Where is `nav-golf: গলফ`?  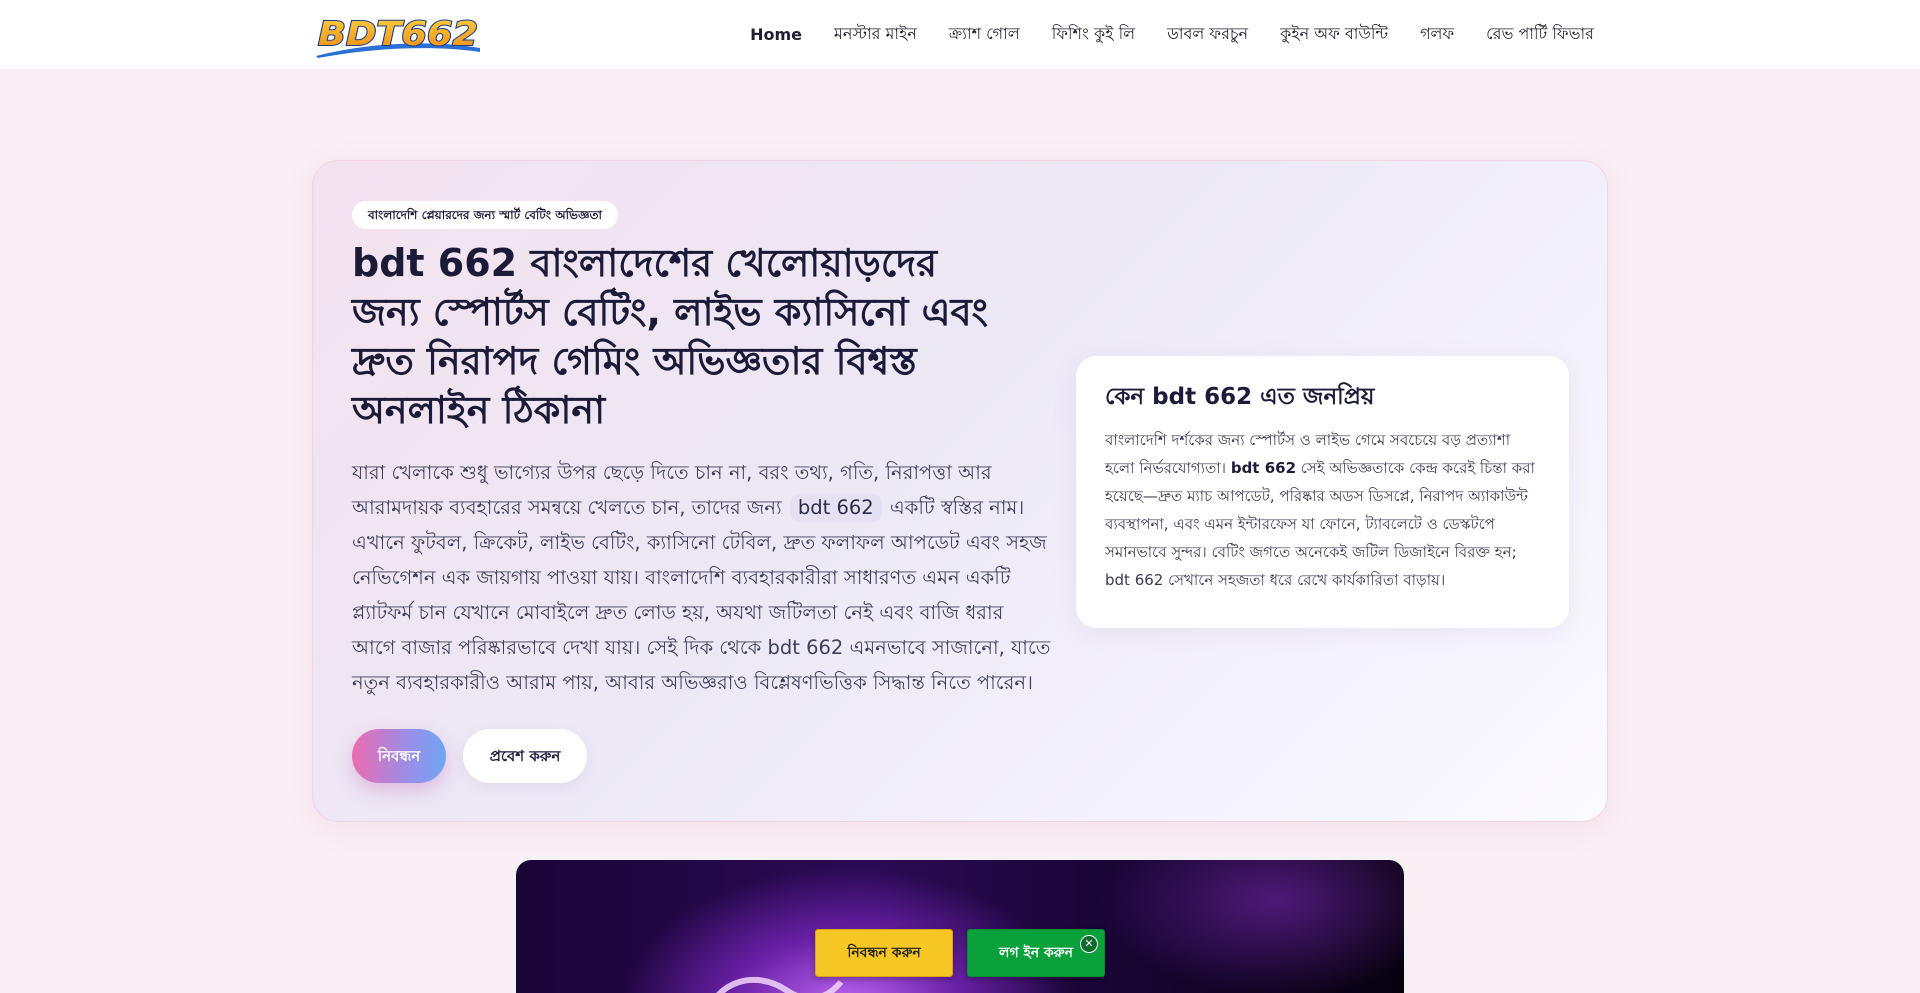 nav-golf: গলফ is located at coordinates (1437, 34).